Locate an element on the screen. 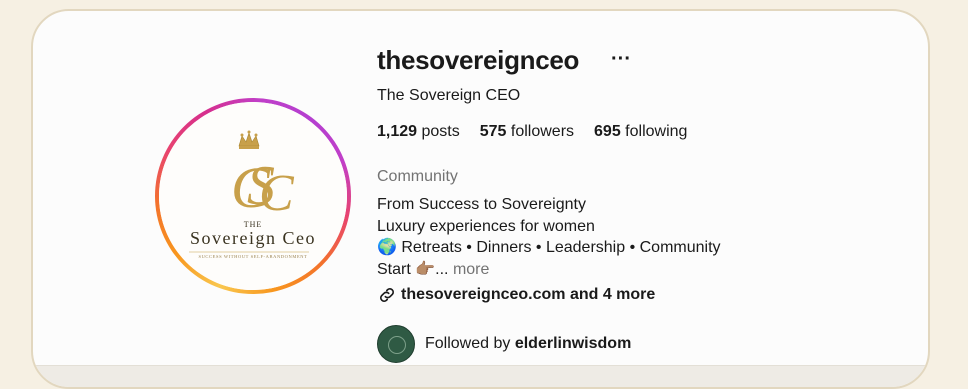  profile-stats: 1,129 posts 575 followers 695 following is located at coordinates (532, 132).